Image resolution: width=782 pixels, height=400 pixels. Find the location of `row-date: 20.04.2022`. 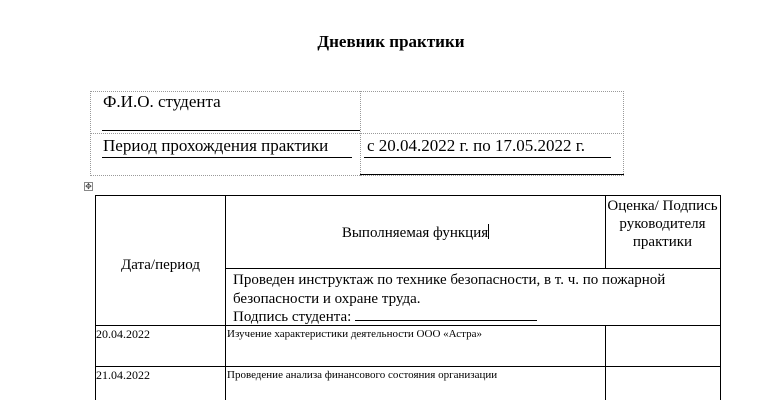

row-date: 20.04.2022 is located at coordinates (123, 334).